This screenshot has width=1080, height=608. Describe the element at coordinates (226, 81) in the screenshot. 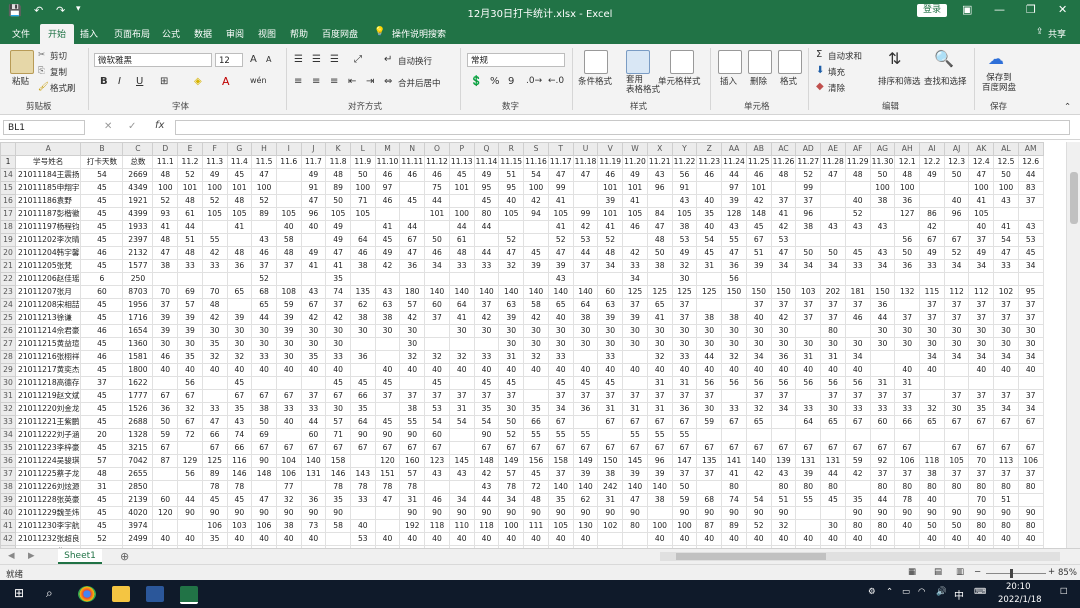

I see `font-color-icon: A` at that location.